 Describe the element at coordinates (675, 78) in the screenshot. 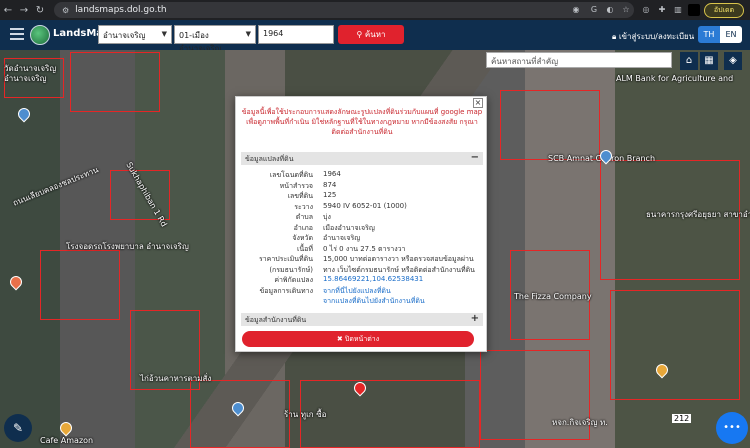

I see `map-label: ALM Bank for Agriculture and` at that location.